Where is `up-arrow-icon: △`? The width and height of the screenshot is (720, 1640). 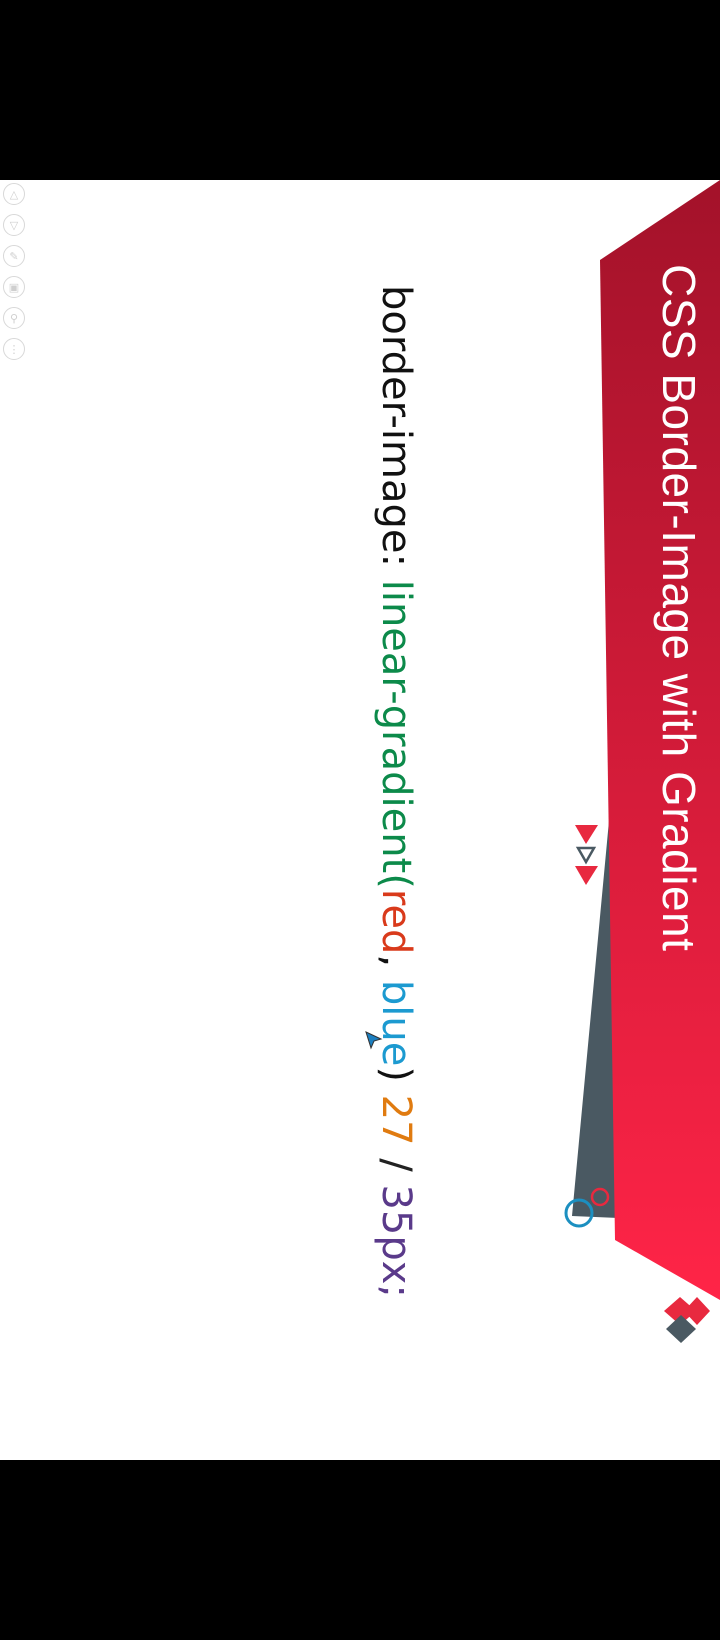
up-arrow-icon: △ is located at coordinates (14, 194).